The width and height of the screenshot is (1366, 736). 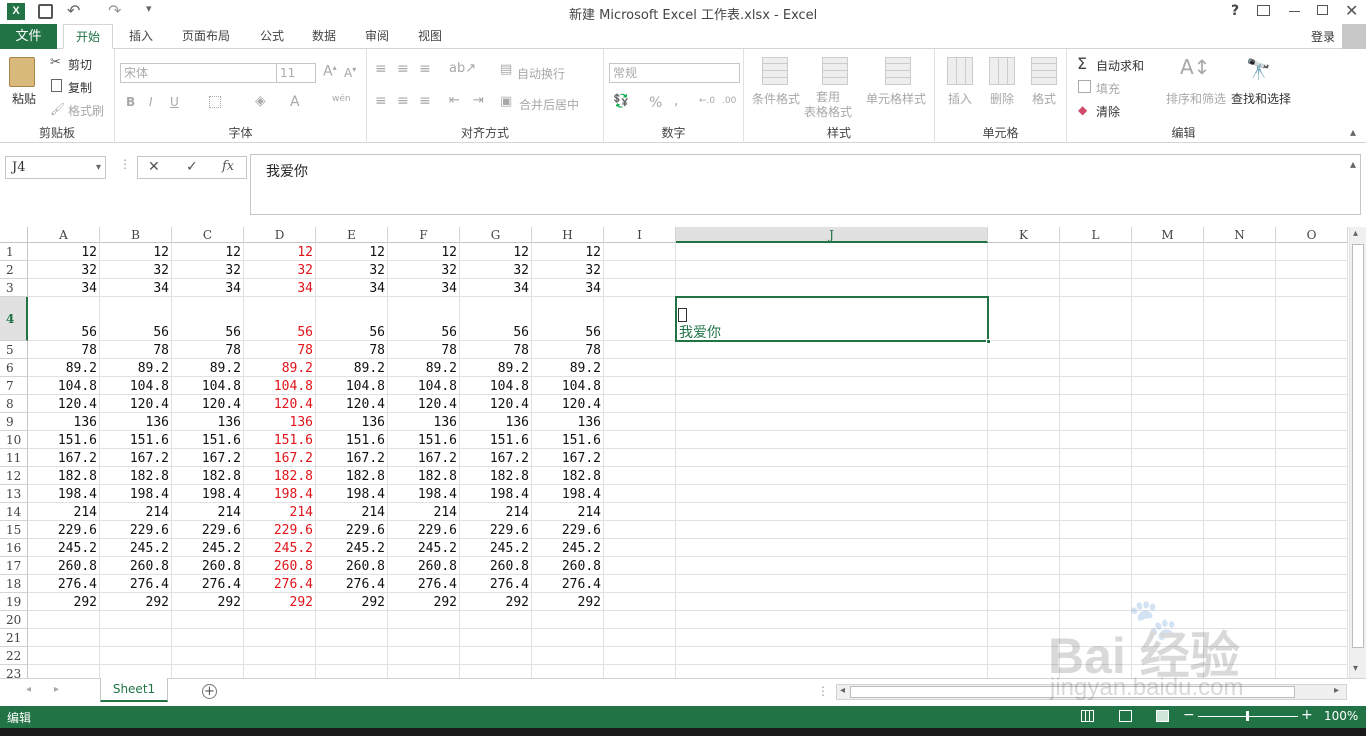 What do you see at coordinates (14, 458) in the screenshot?
I see `row-header: 11` at bounding box center [14, 458].